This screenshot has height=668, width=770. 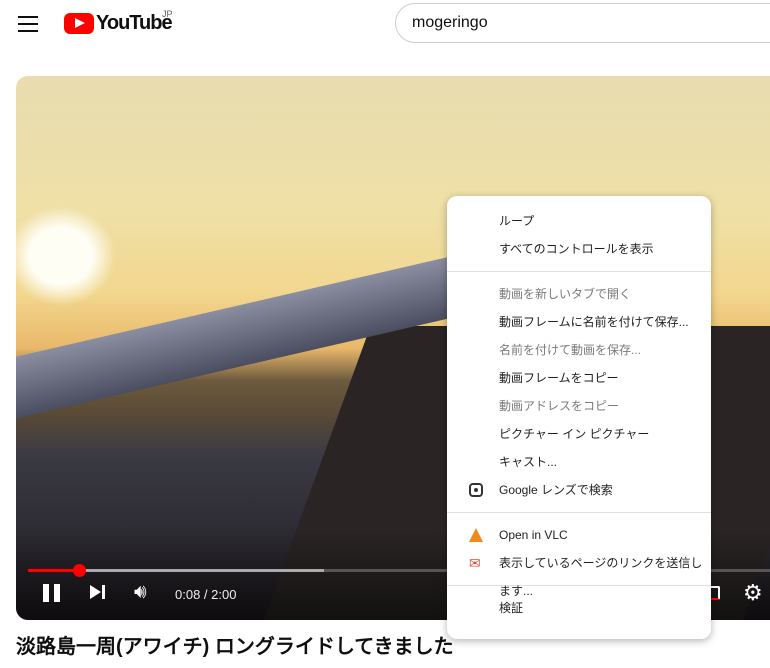 What do you see at coordinates (533, 535) in the screenshot?
I see `menu-item-label: Open in VLC` at bounding box center [533, 535].